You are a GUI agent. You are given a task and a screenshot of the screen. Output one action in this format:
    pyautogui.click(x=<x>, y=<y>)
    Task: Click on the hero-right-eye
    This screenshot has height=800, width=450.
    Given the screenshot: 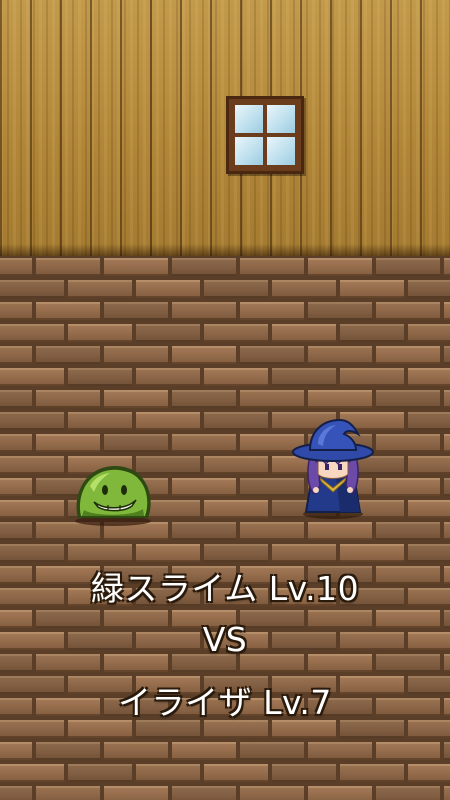 What is the action you would take?
    pyautogui.click(x=340, y=467)
    